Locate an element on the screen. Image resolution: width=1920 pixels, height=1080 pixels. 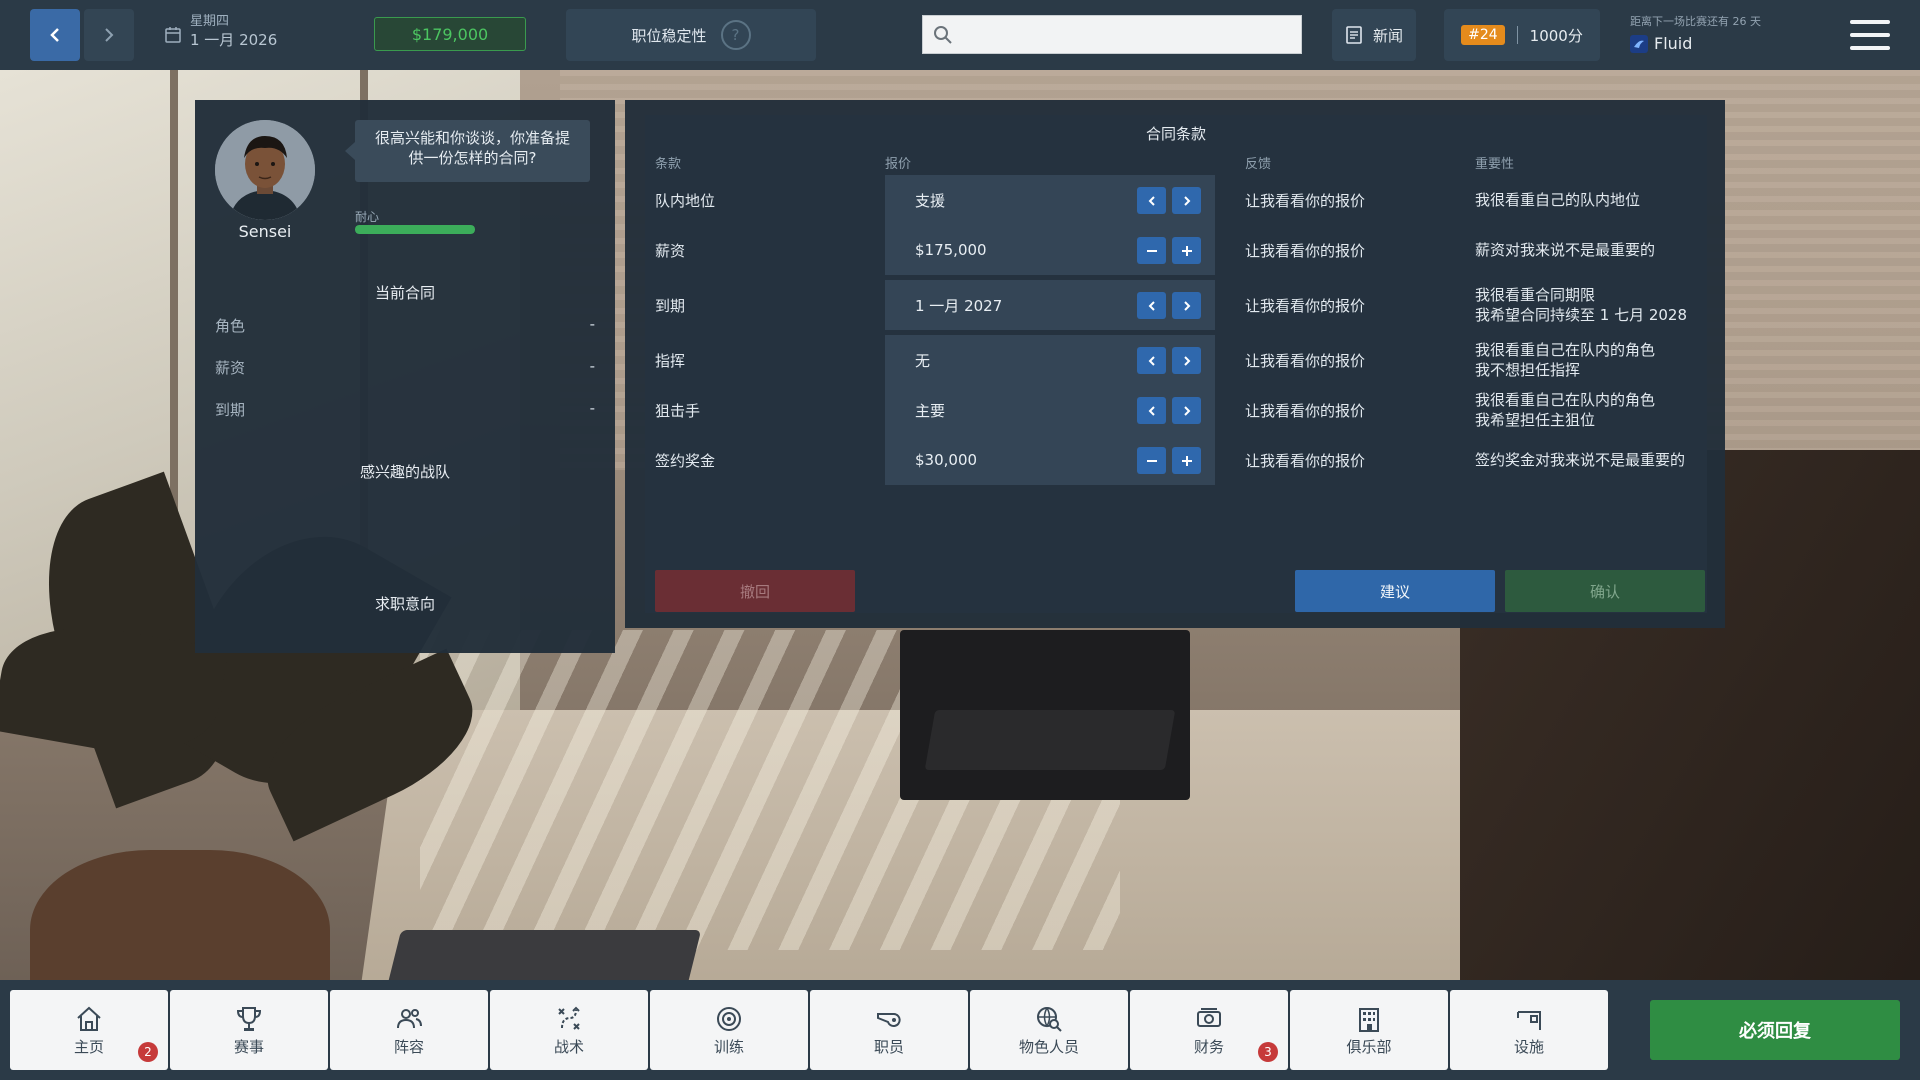
team-ranking: #24 1000分 is located at coordinates (1522, 35).